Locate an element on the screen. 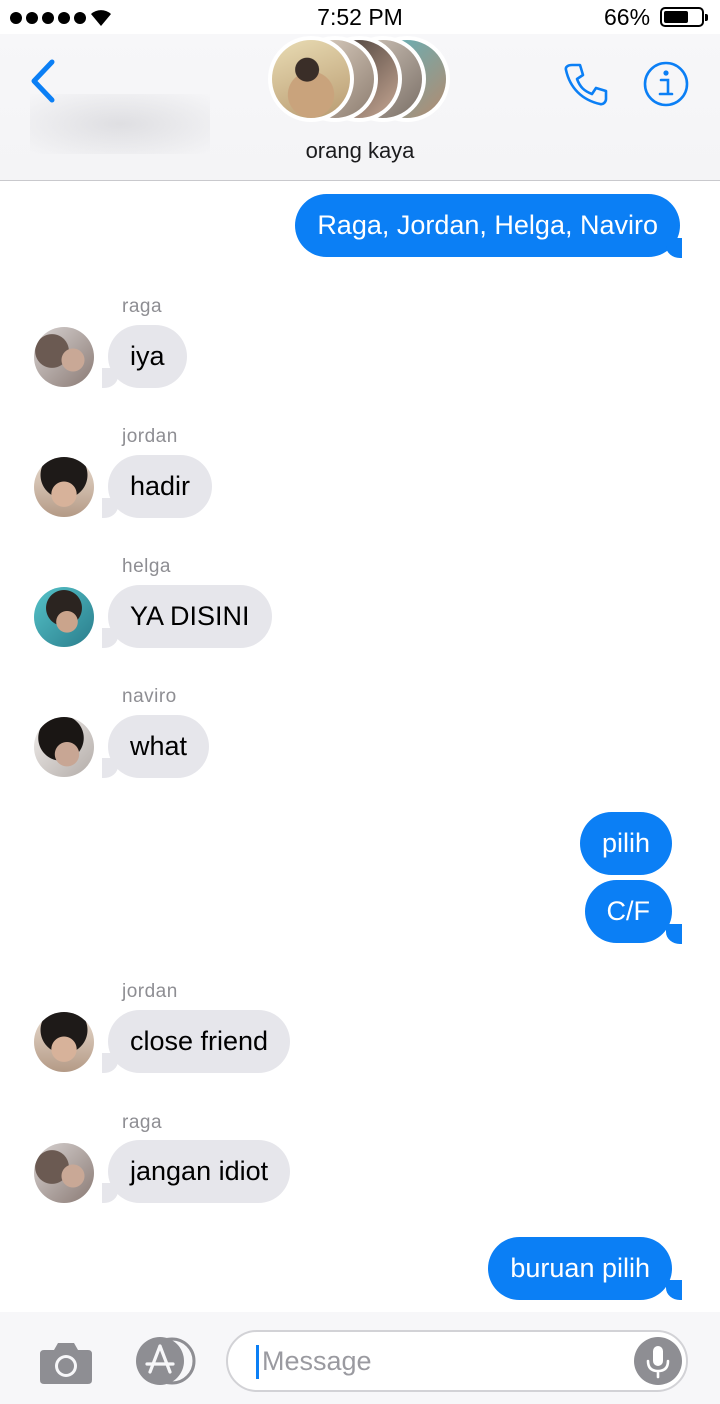 This screenshot has height=1404, width=720. message-text: buruan pilih is located at coordinates (580, 1268).